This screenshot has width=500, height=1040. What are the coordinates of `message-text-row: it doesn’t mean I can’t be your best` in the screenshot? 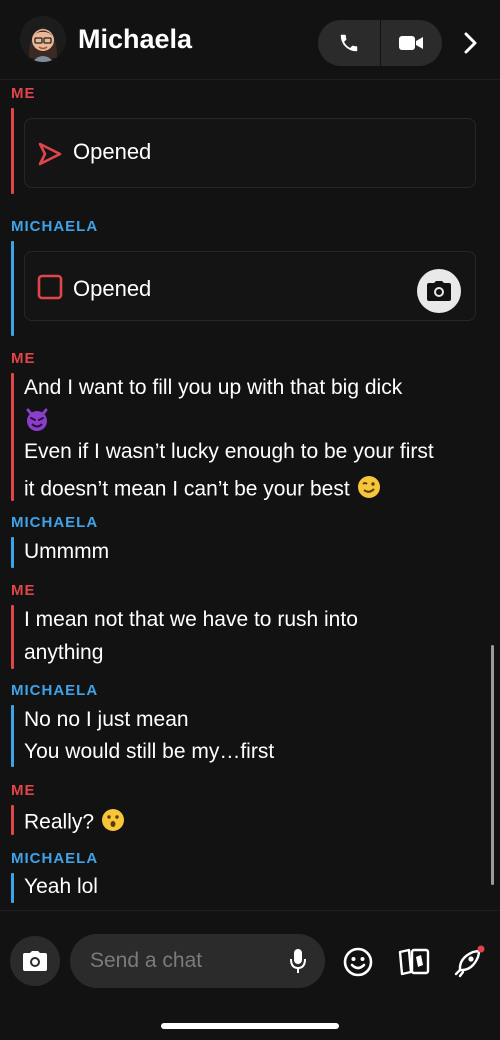 It's located at (203, 490).